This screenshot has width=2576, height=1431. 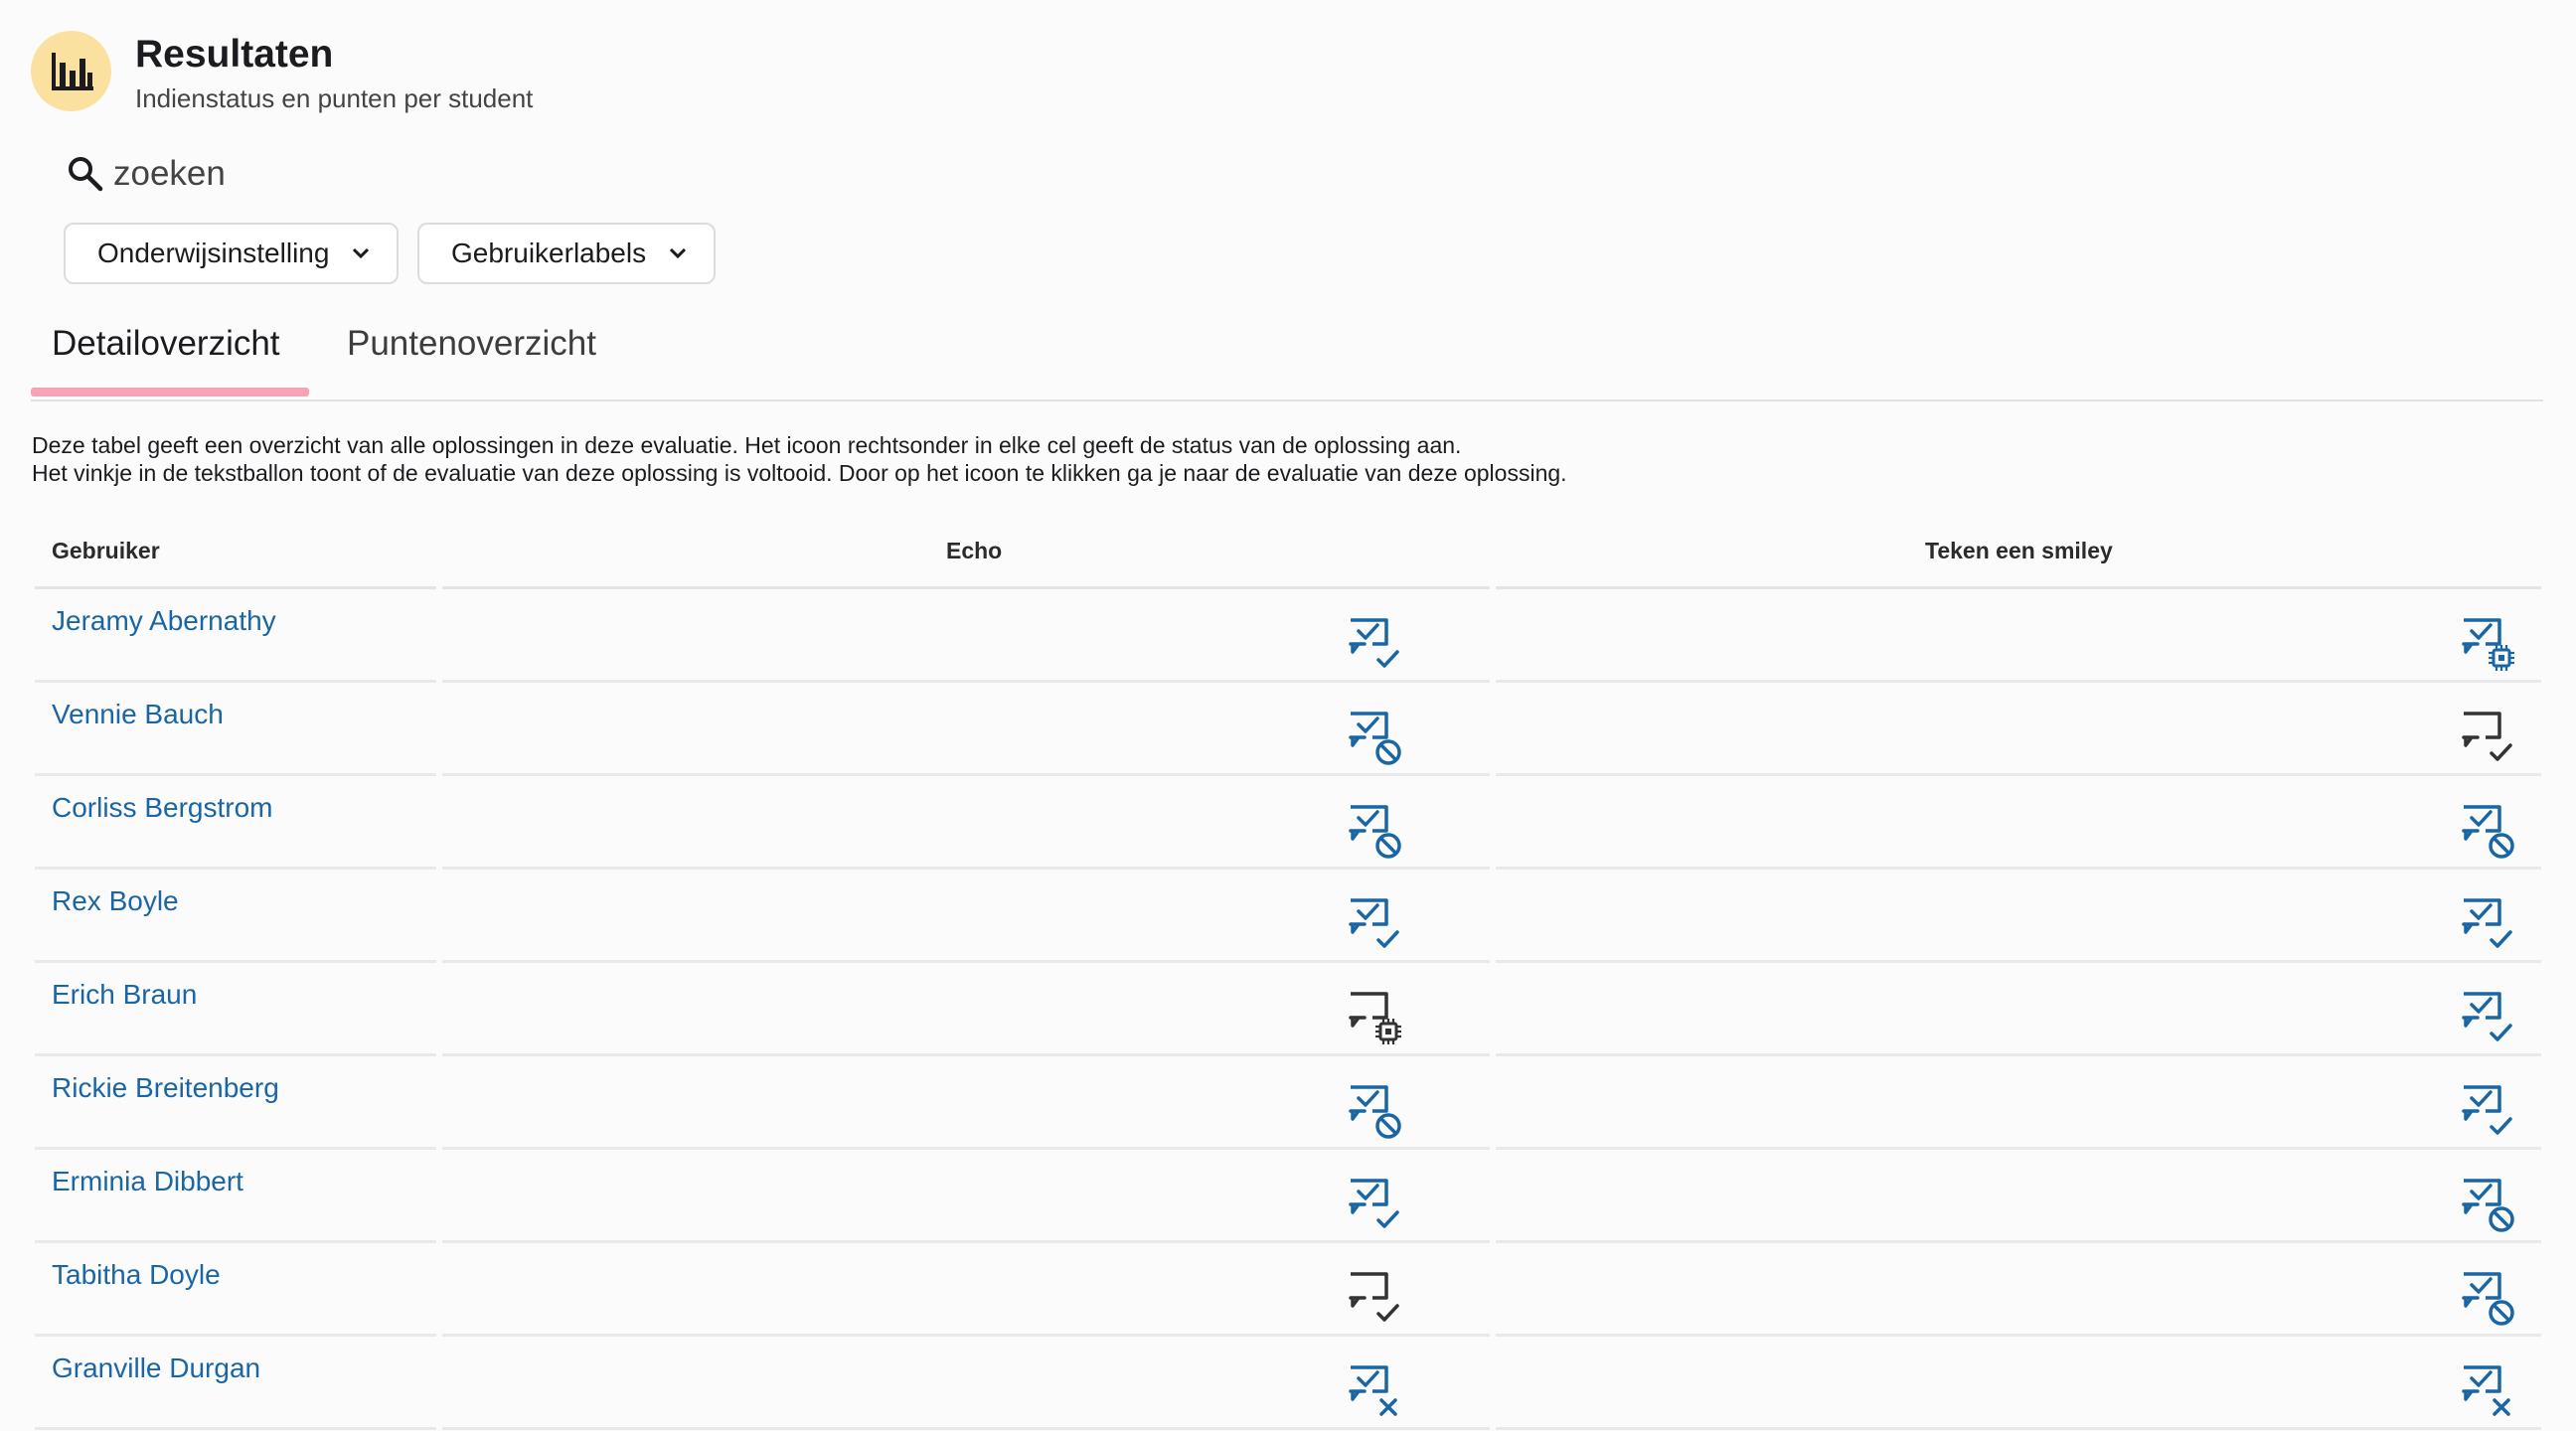 What do you see at coordinates (235, 800) in the screenshot?
I see `user-name-link: Corliss Bergstrom` at bounding box center [235, 800].